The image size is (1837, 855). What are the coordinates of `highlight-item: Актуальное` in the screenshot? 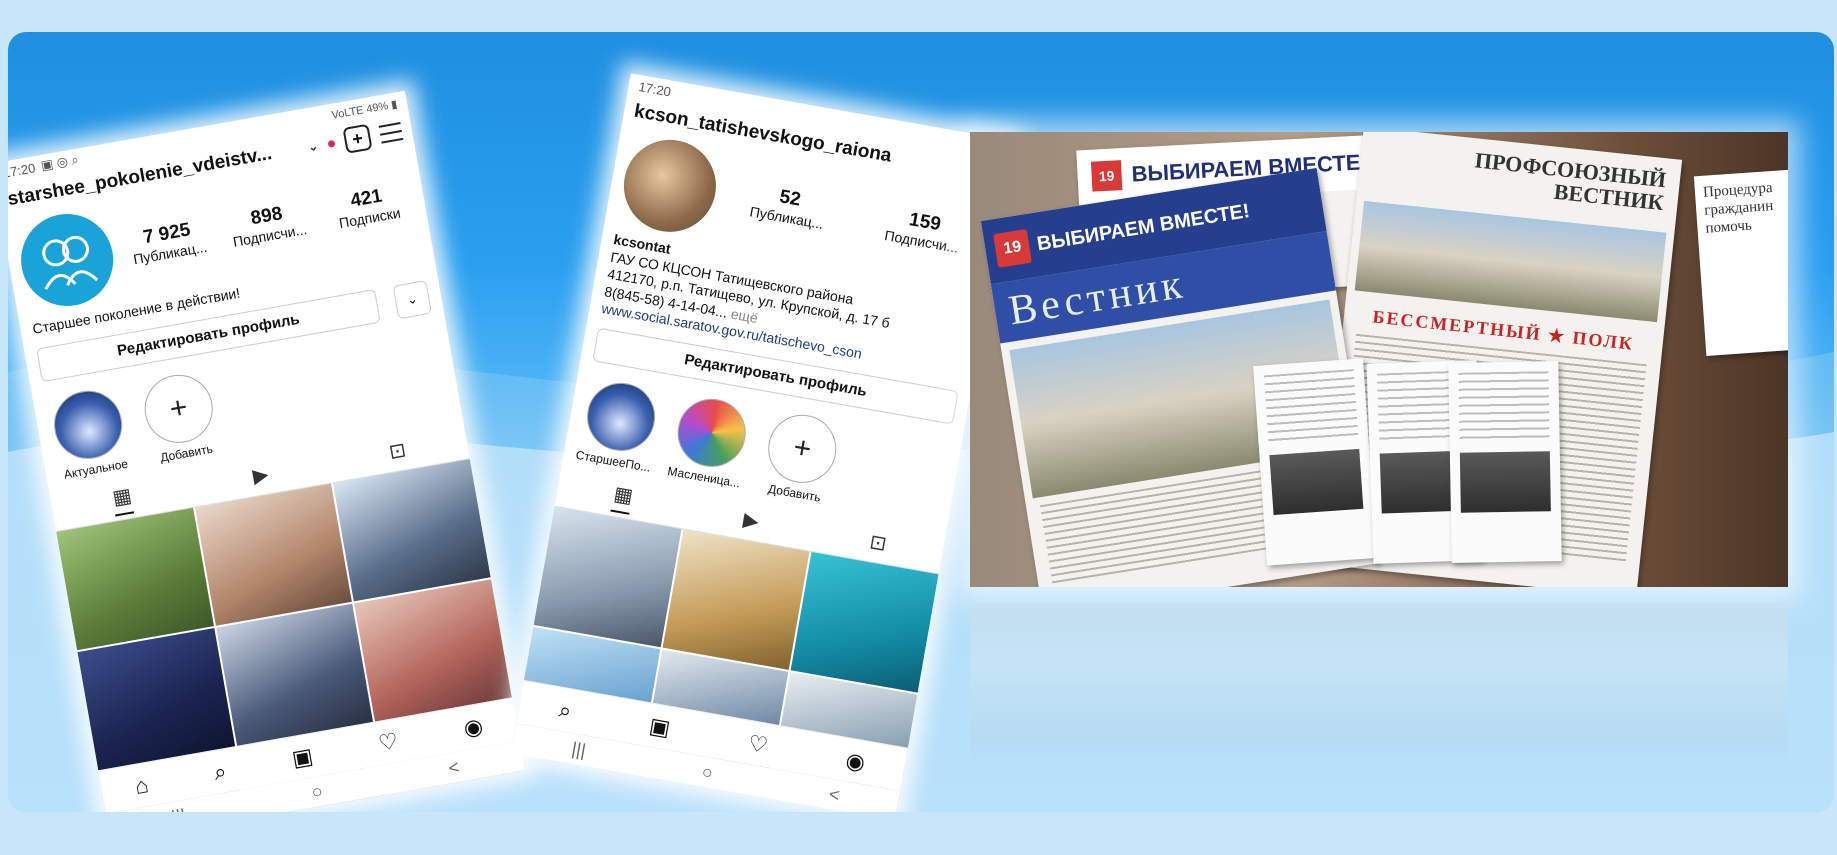 It's located at (90, 433).